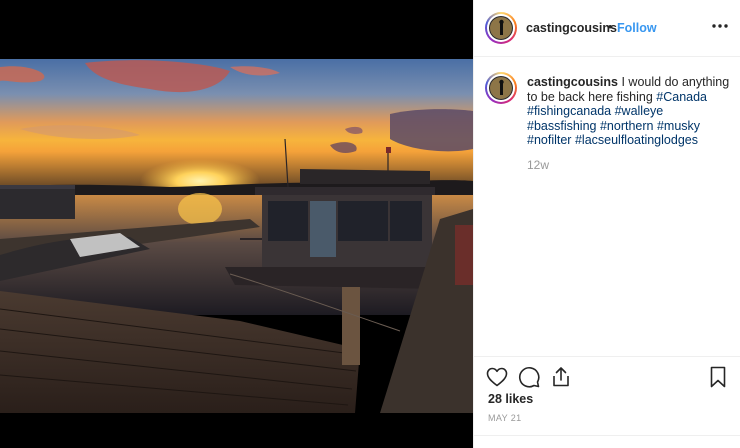 This screenshot has width=740, height=448. Describe the element at coordinates (681, 97) in the screenshot. I see `hashtag-link: #Canada` at that location.